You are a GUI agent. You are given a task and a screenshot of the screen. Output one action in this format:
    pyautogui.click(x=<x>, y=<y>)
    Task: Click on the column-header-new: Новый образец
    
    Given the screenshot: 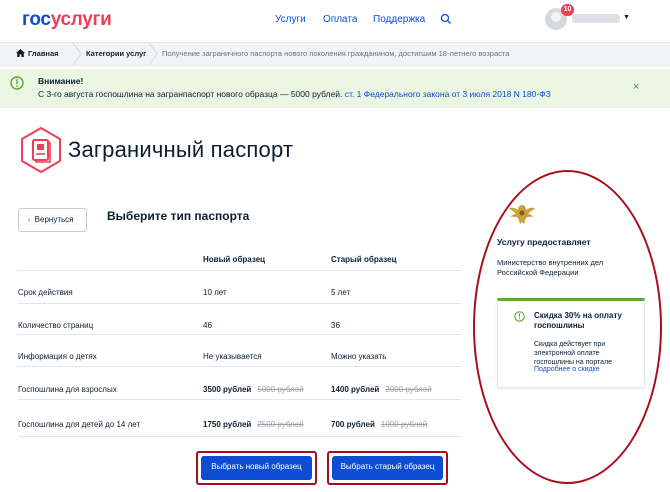 What is the action you would take?
    pyautogui.click(x=234, y=259)
    